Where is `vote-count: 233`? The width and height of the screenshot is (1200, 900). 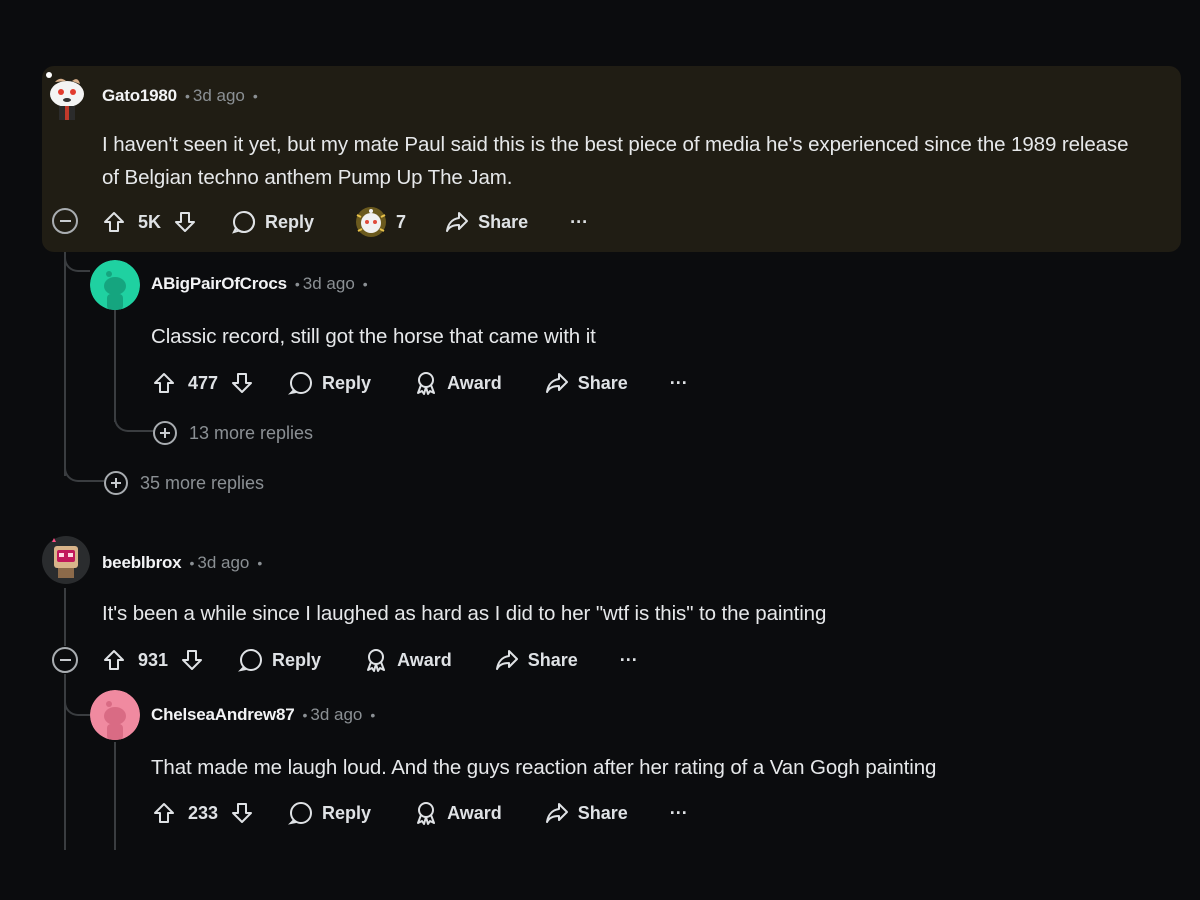
vote-count: 233 is located at coordinates (203, 812).